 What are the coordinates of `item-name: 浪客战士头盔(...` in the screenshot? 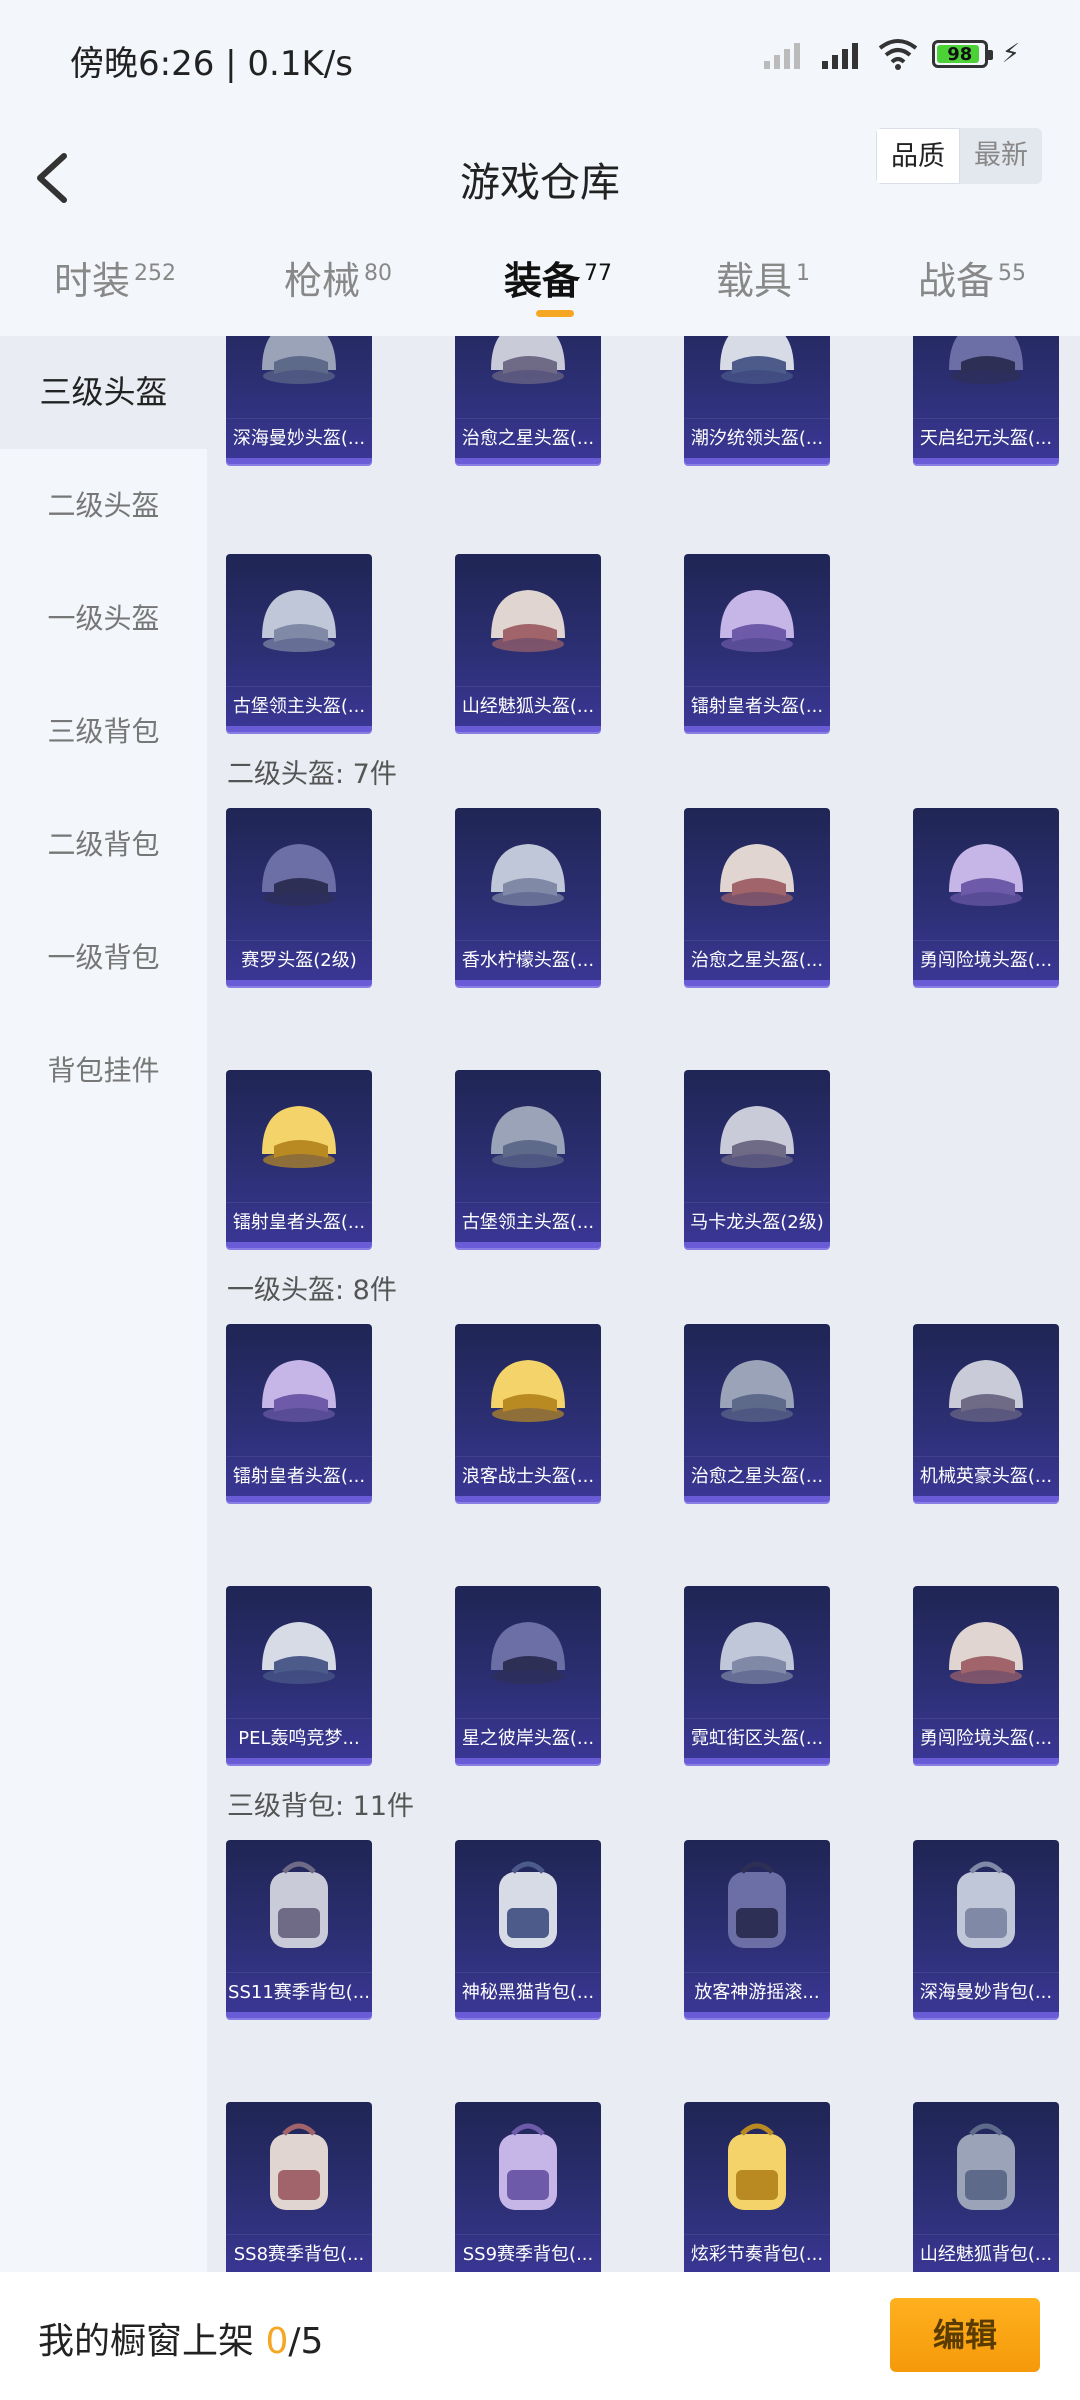 It's located at (528, 1476).